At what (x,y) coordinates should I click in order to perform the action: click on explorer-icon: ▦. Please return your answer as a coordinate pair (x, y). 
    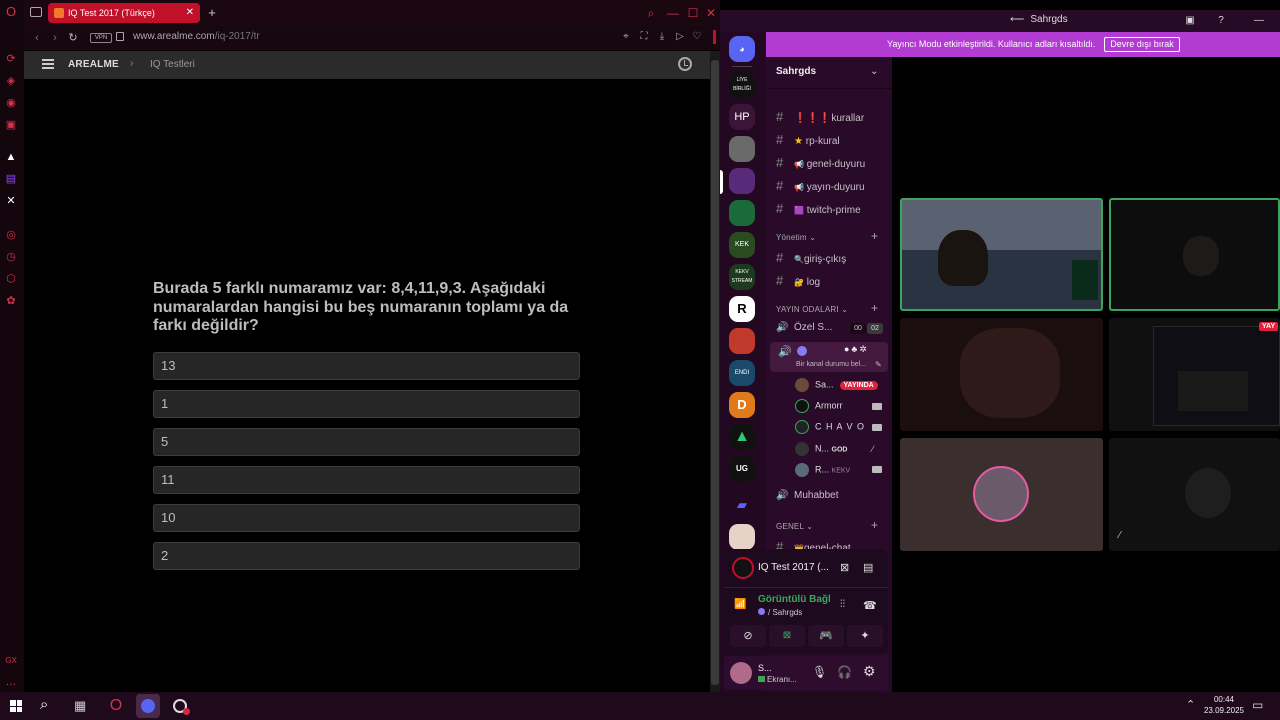
    Looking at the image, I should click on (80, 706).